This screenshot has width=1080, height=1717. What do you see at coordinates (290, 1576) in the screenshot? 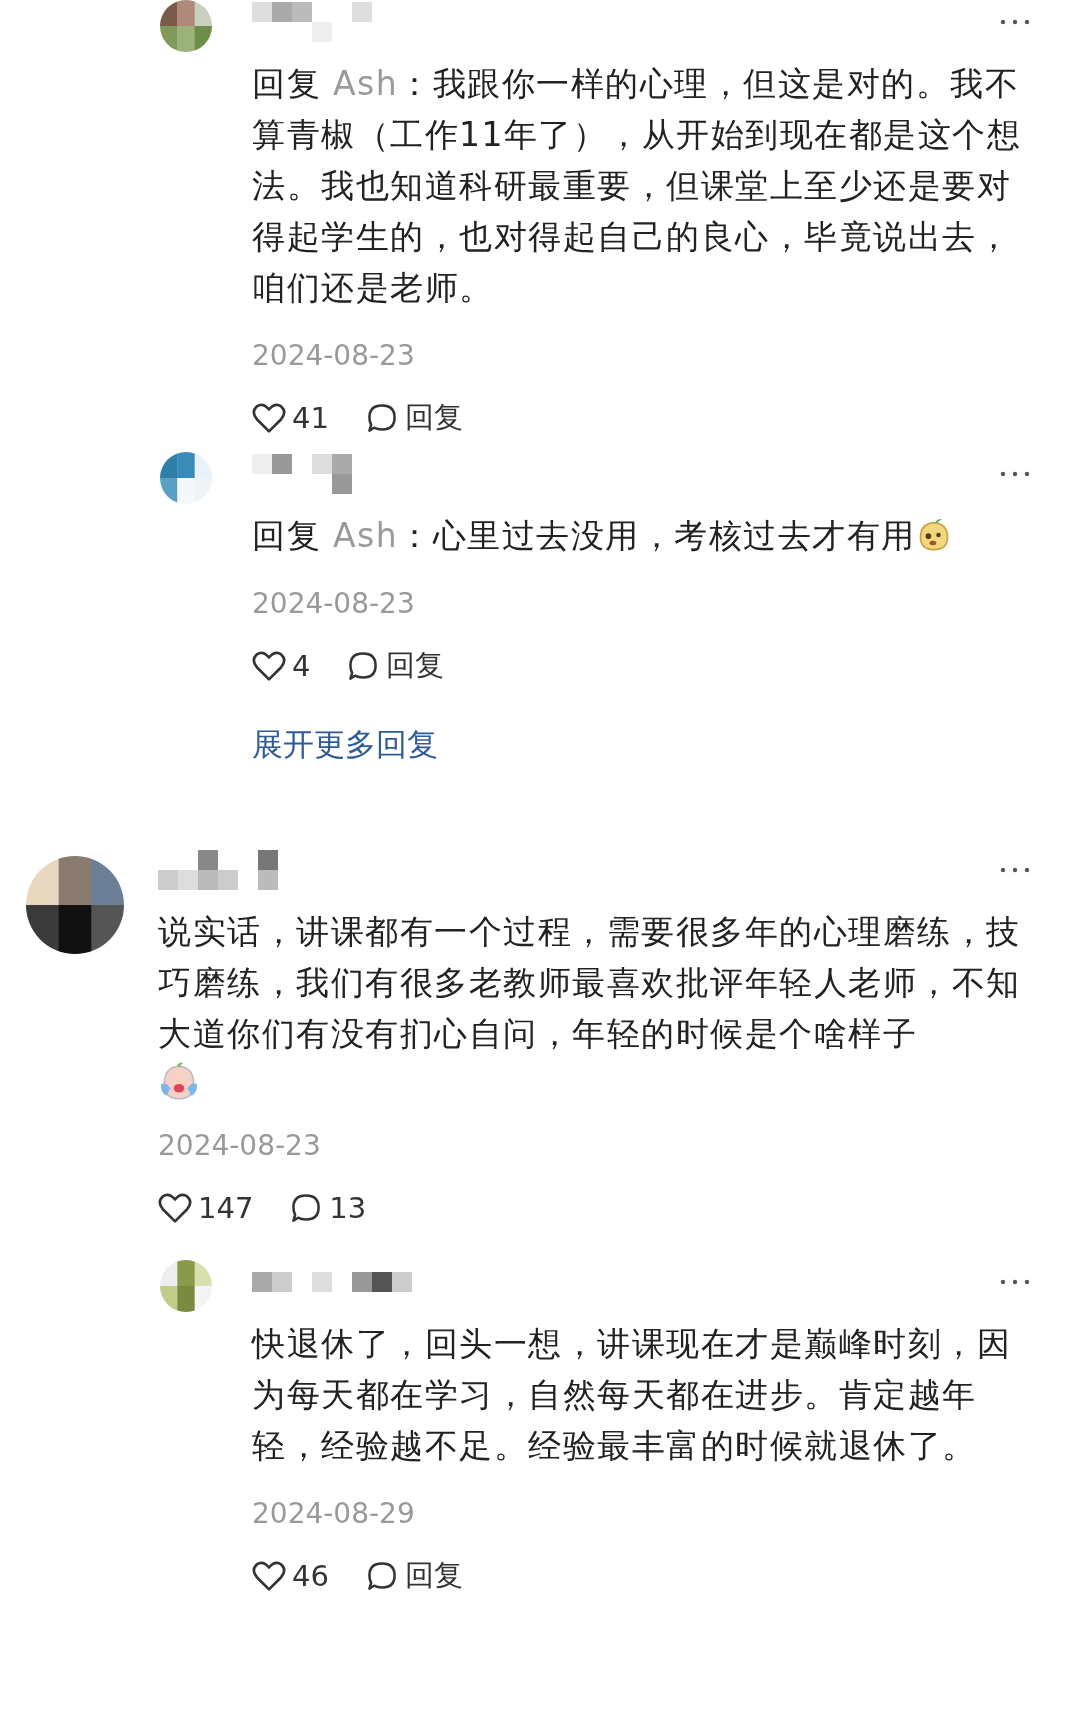
I see `like-button: 46` at bounding box center [290, 1576].